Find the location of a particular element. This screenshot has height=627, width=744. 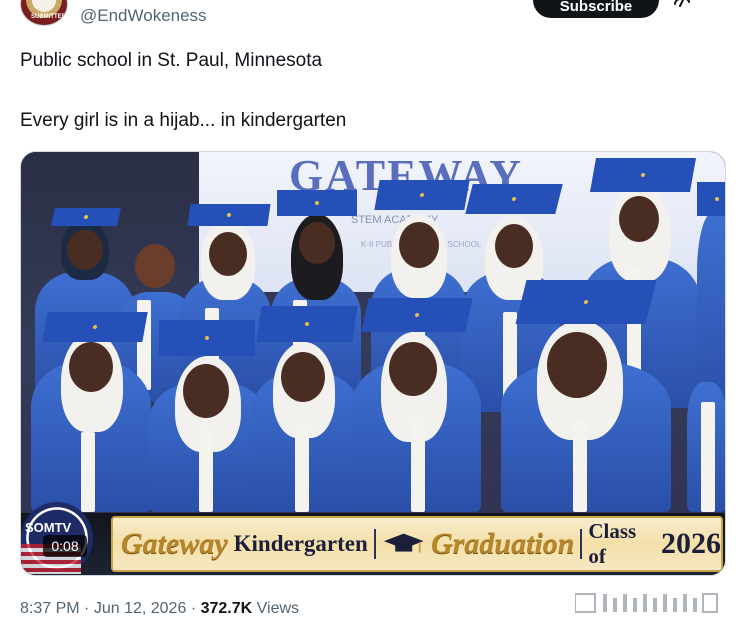

banner-word-gateway: Gateway is located at coordinates (174, 543).